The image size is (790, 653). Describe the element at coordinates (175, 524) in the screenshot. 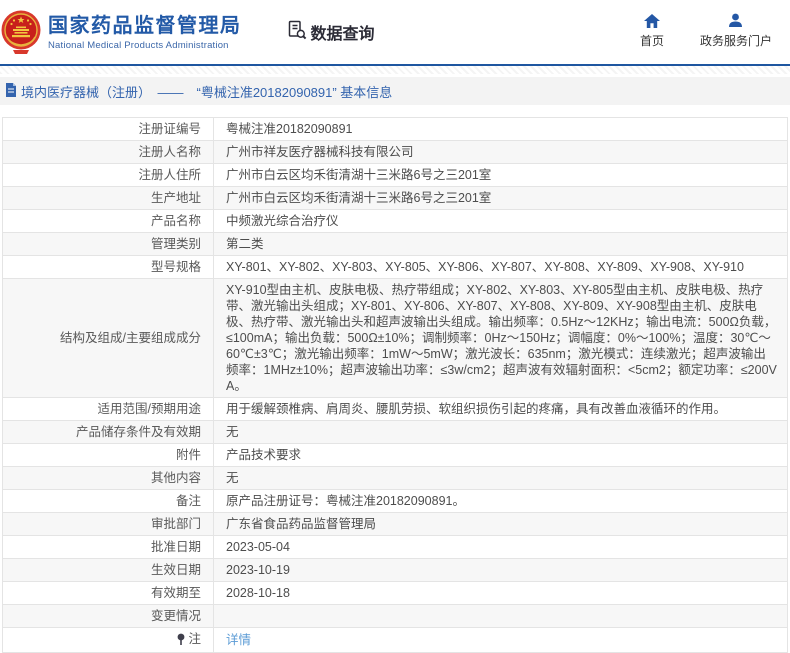

I see `row-label: 审批部门` at that location.